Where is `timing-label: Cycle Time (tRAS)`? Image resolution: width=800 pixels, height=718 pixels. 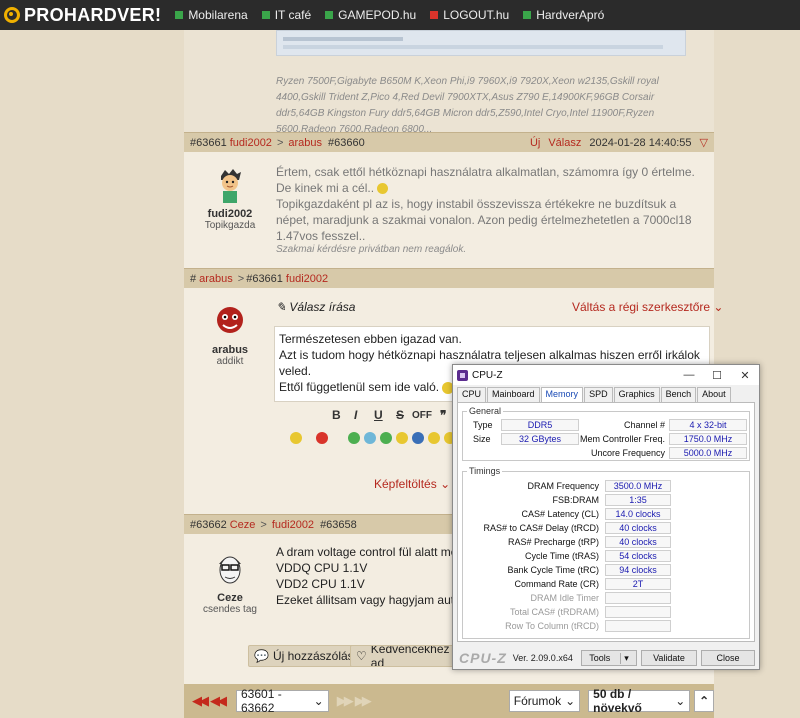
timing-label: Cycle Time (tRAS) is located at coordinates (561, 556).